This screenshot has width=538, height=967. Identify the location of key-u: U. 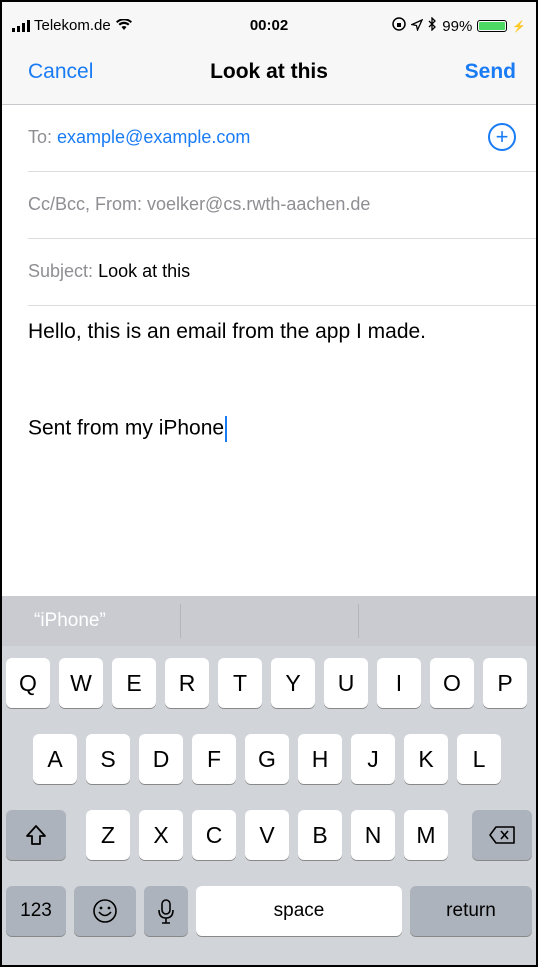
(346, 683).